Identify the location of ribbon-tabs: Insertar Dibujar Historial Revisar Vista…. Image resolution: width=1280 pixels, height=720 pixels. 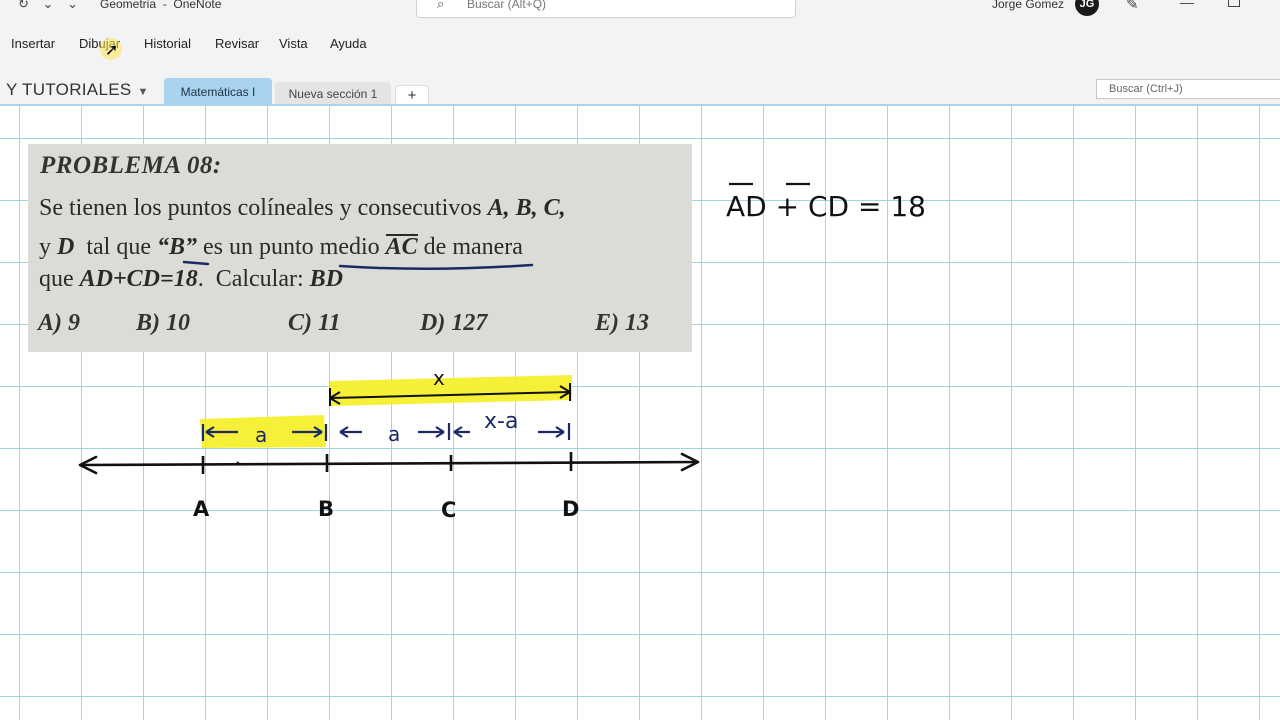
(250, 44).